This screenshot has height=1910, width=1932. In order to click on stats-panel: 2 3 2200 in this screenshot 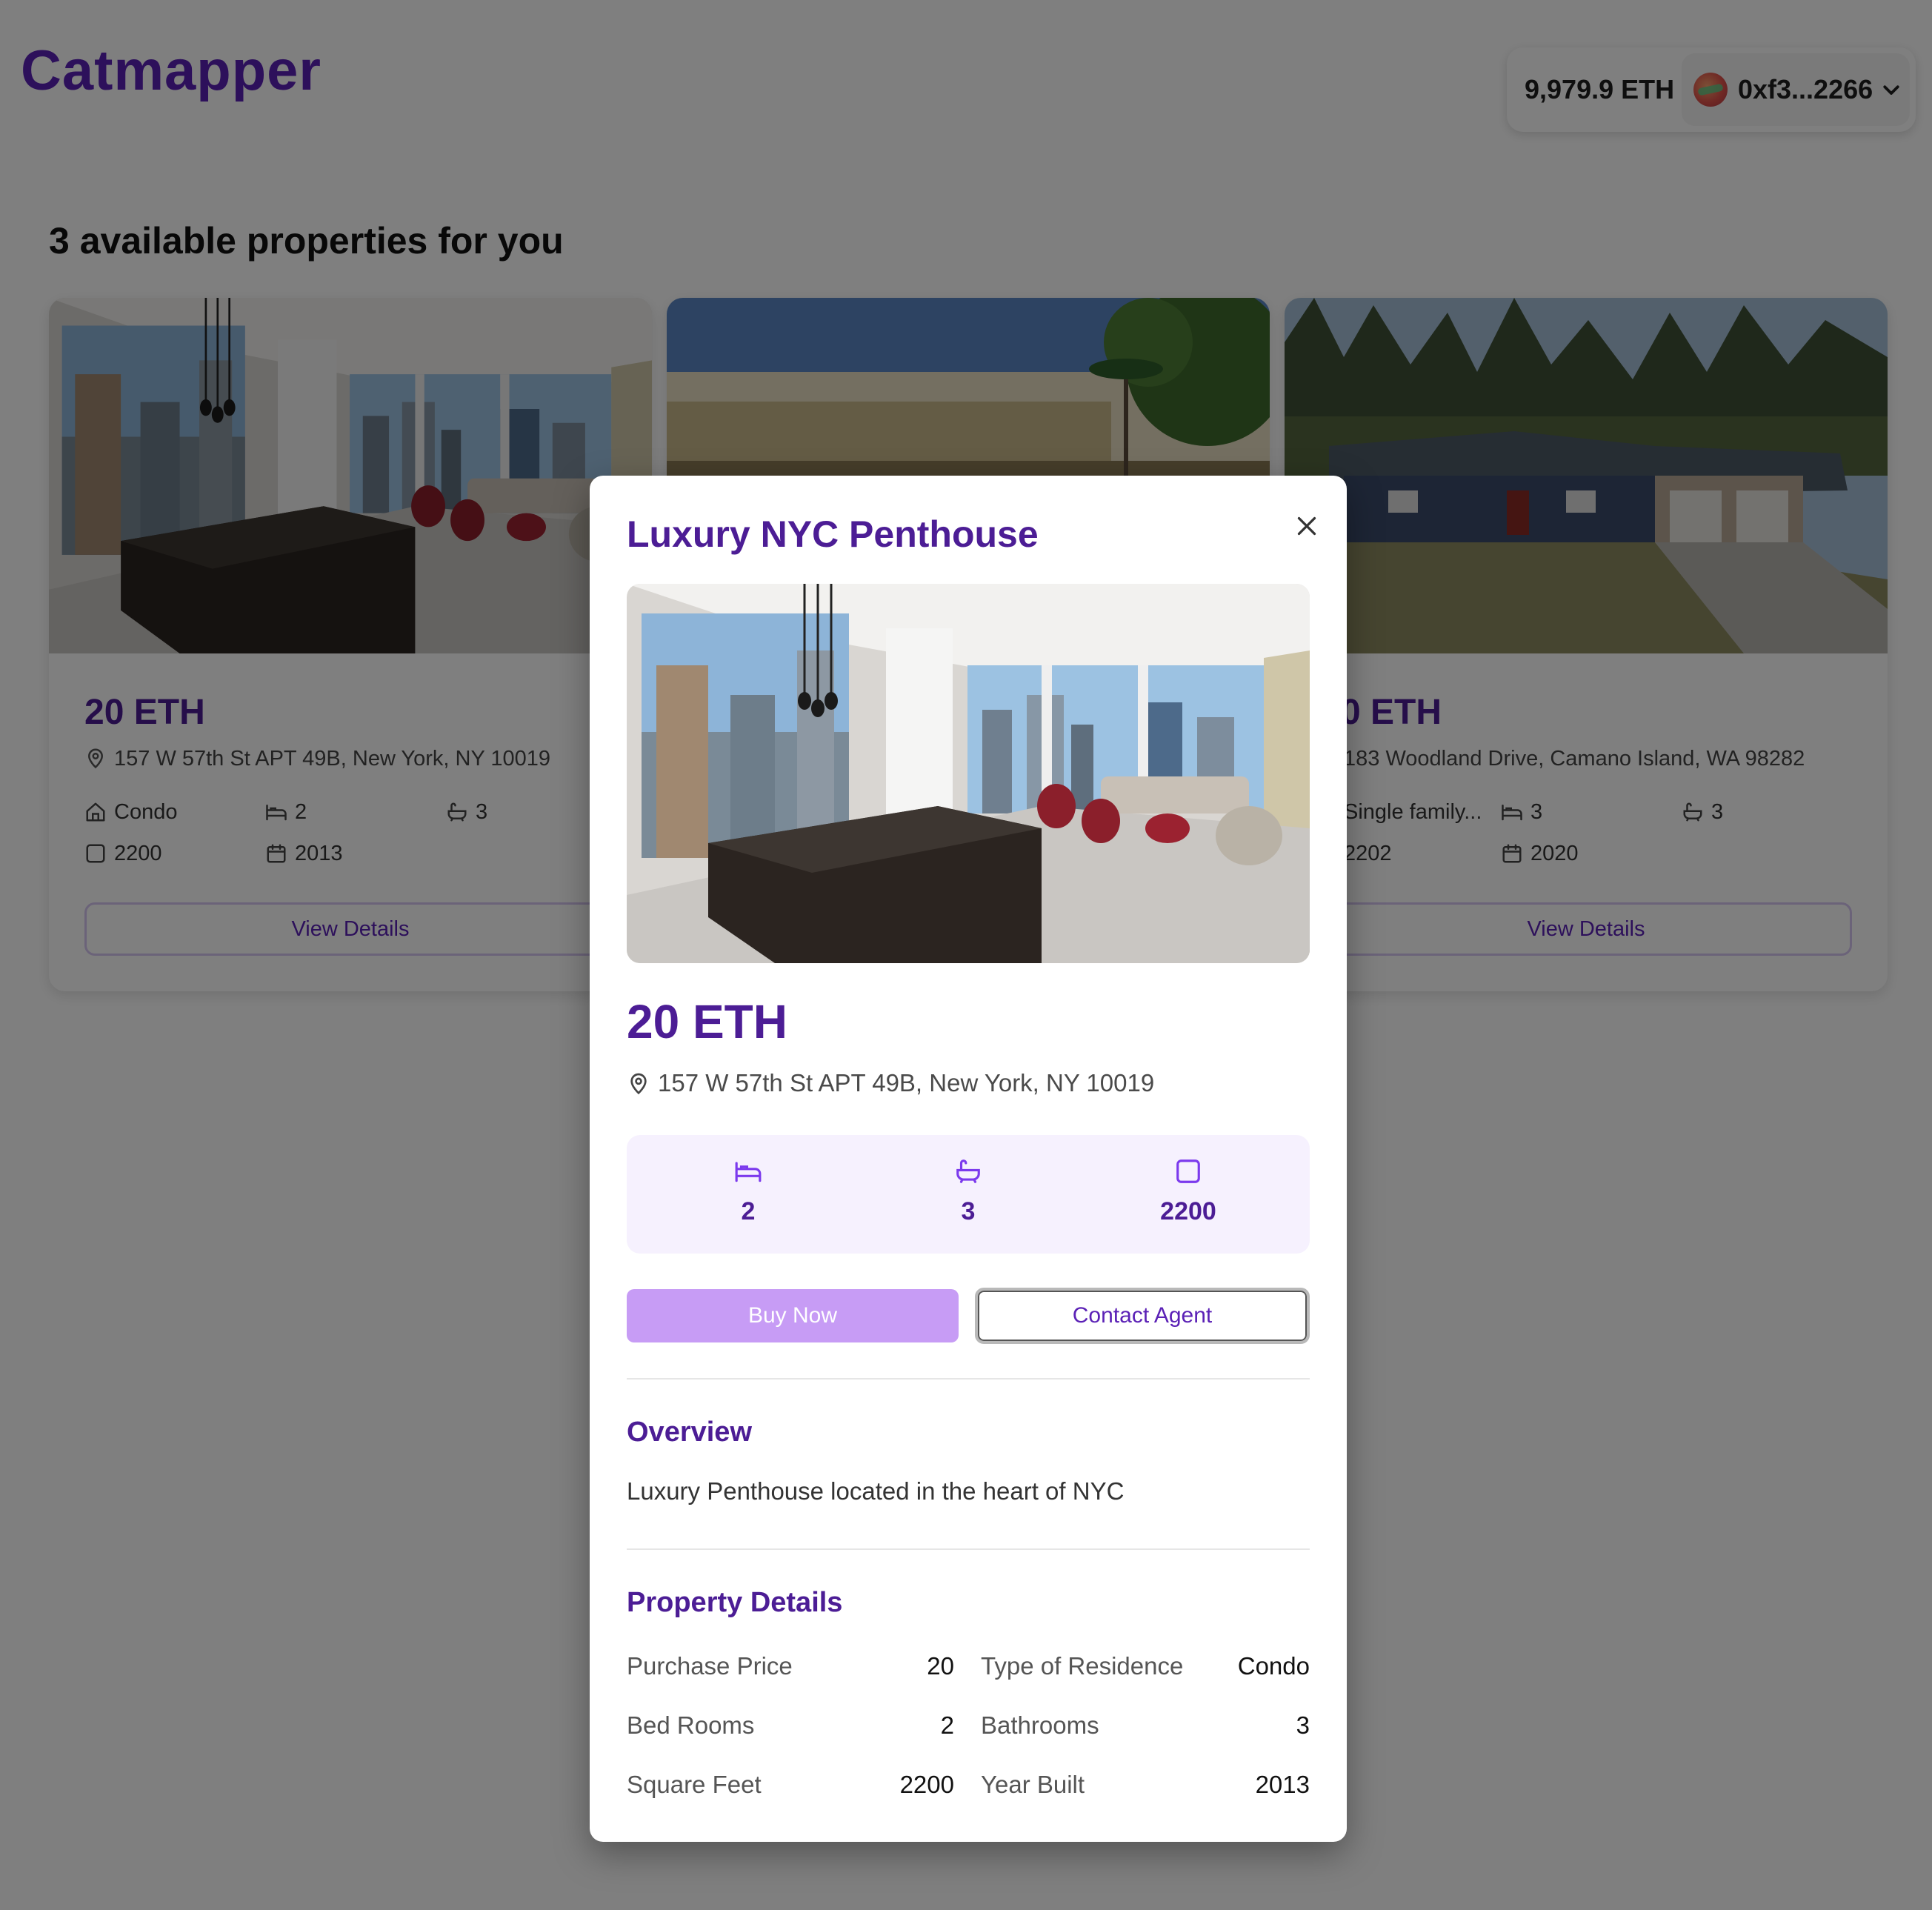, I will do `click(968, 1194)`.